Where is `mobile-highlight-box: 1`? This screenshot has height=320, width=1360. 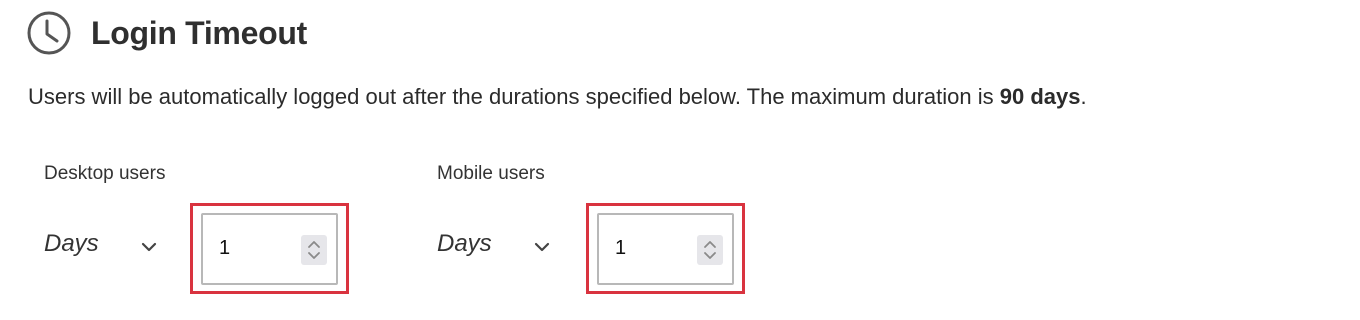
mobile-highlight-box: 1 is located at coordinates (665, 248).